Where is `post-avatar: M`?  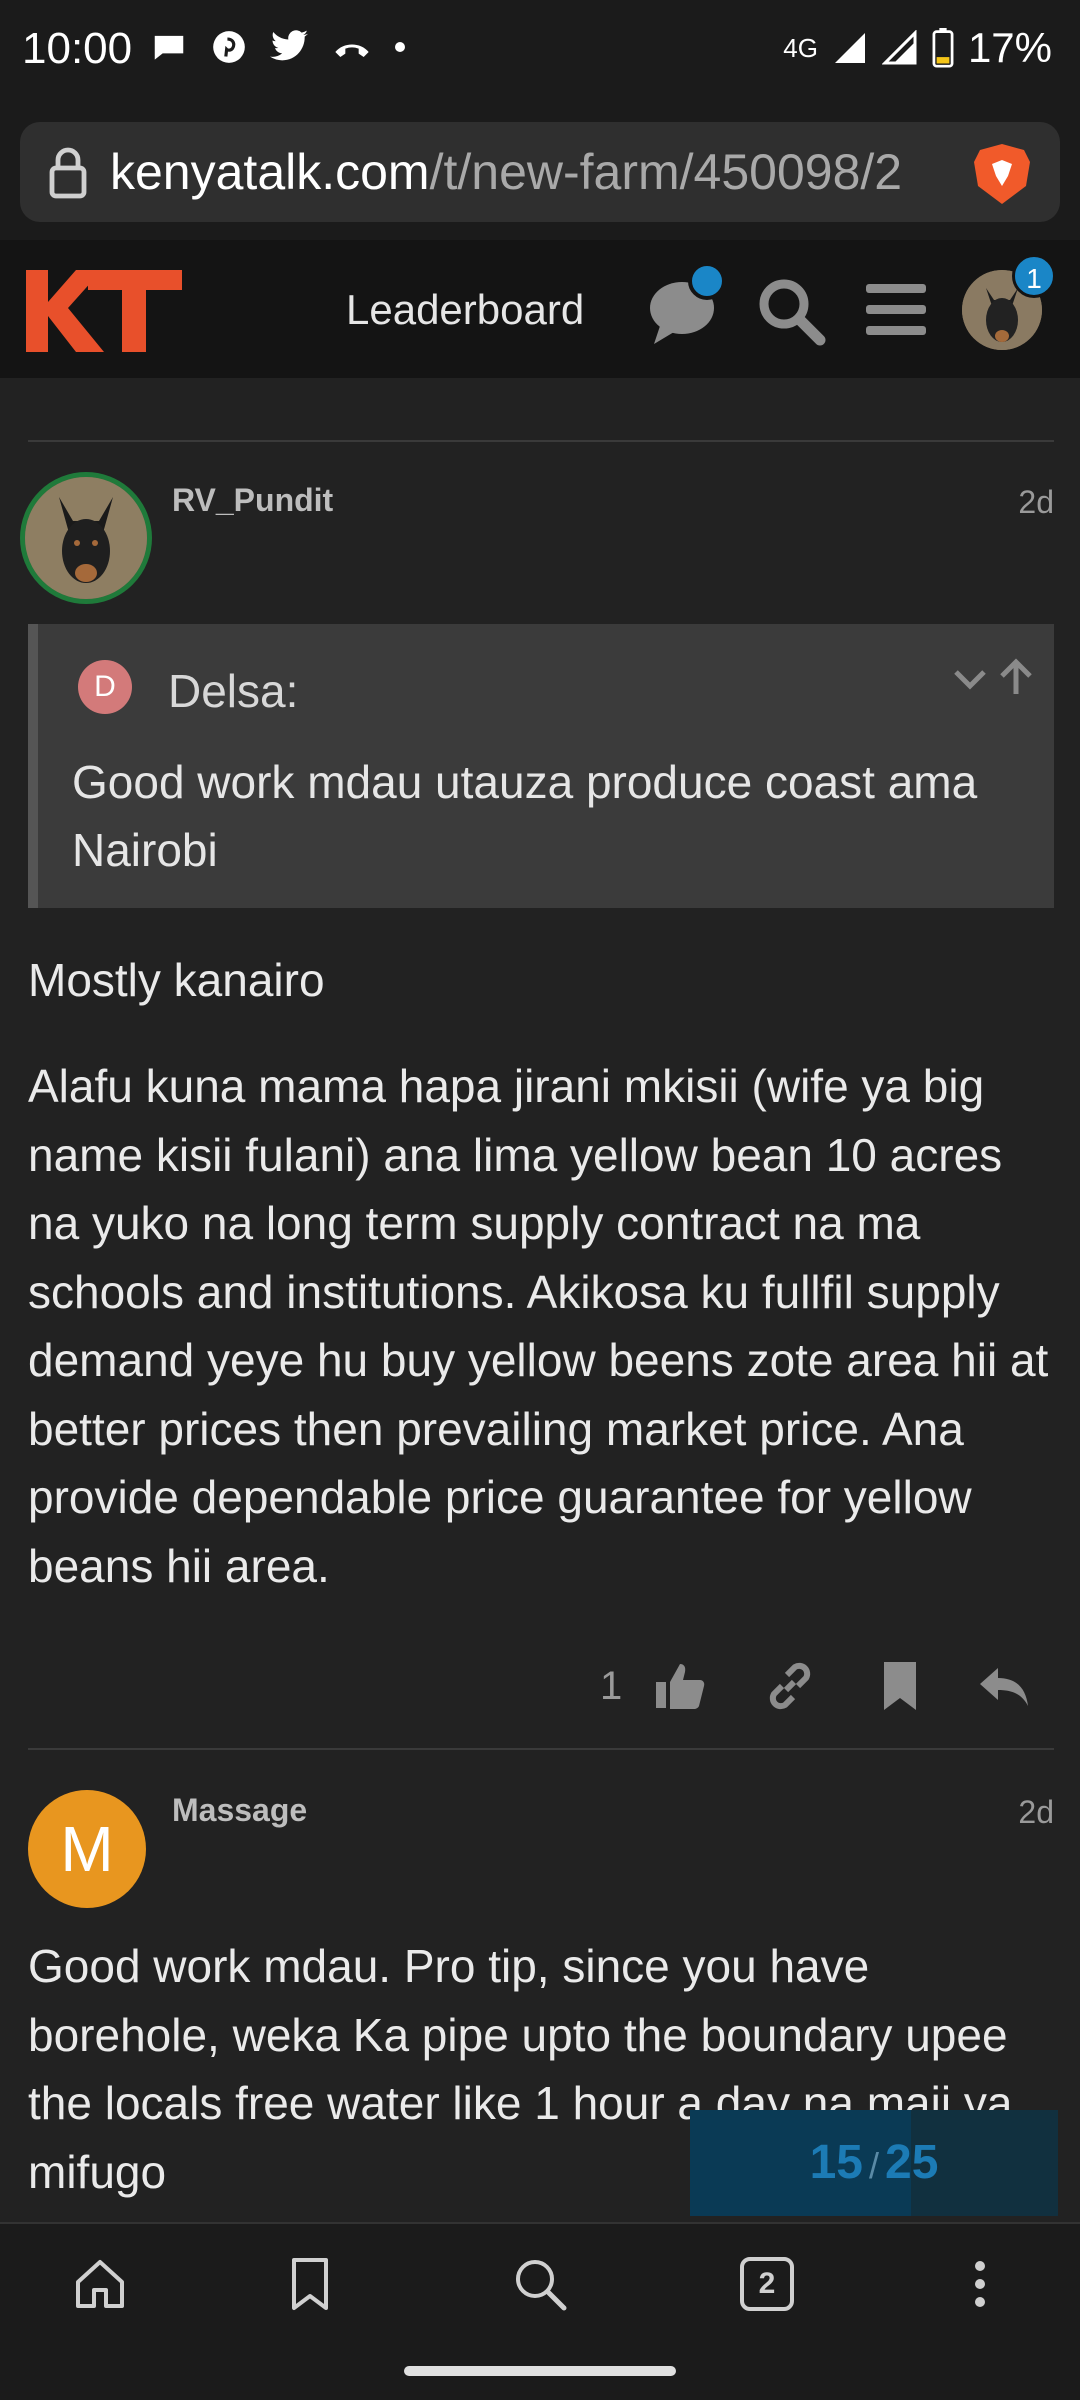
post-avatar: M is located at coordinates (87, 1849).